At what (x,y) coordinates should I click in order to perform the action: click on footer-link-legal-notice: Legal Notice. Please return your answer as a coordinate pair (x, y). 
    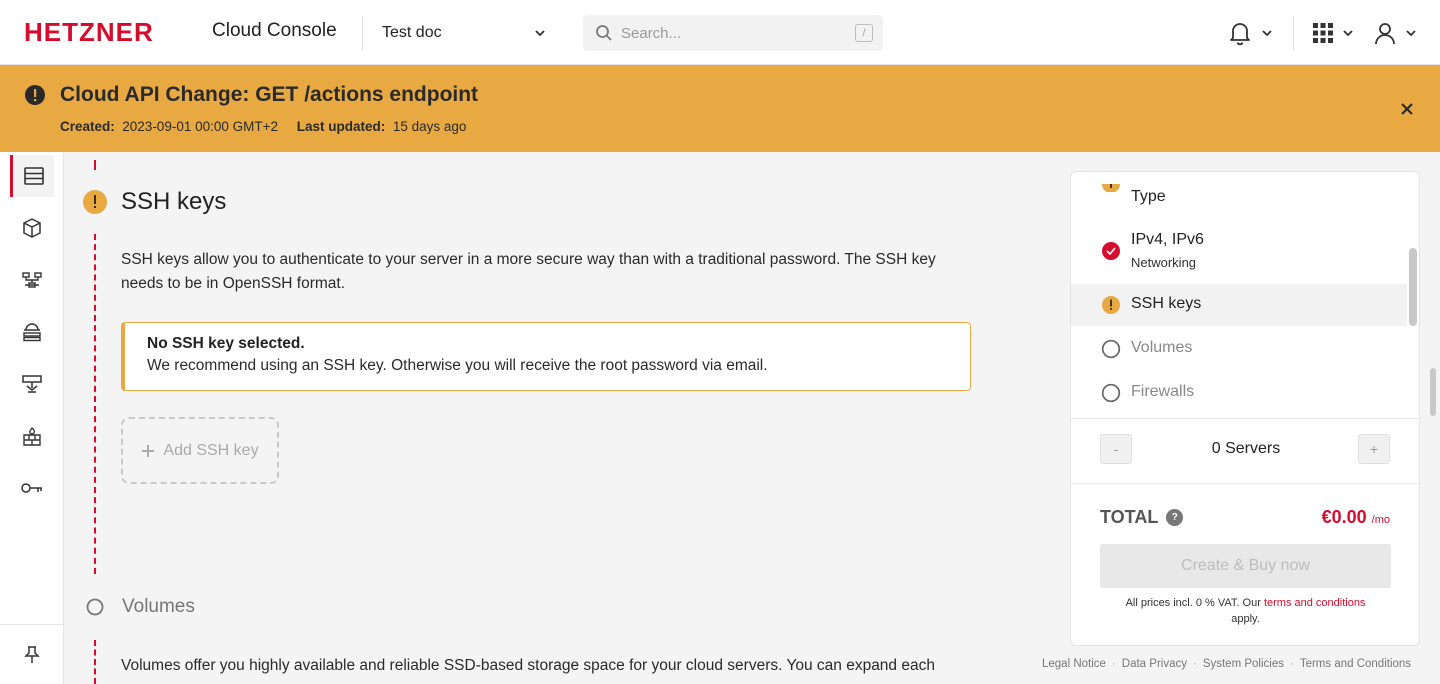
    Looking at the image, I should click on (1074, 664).